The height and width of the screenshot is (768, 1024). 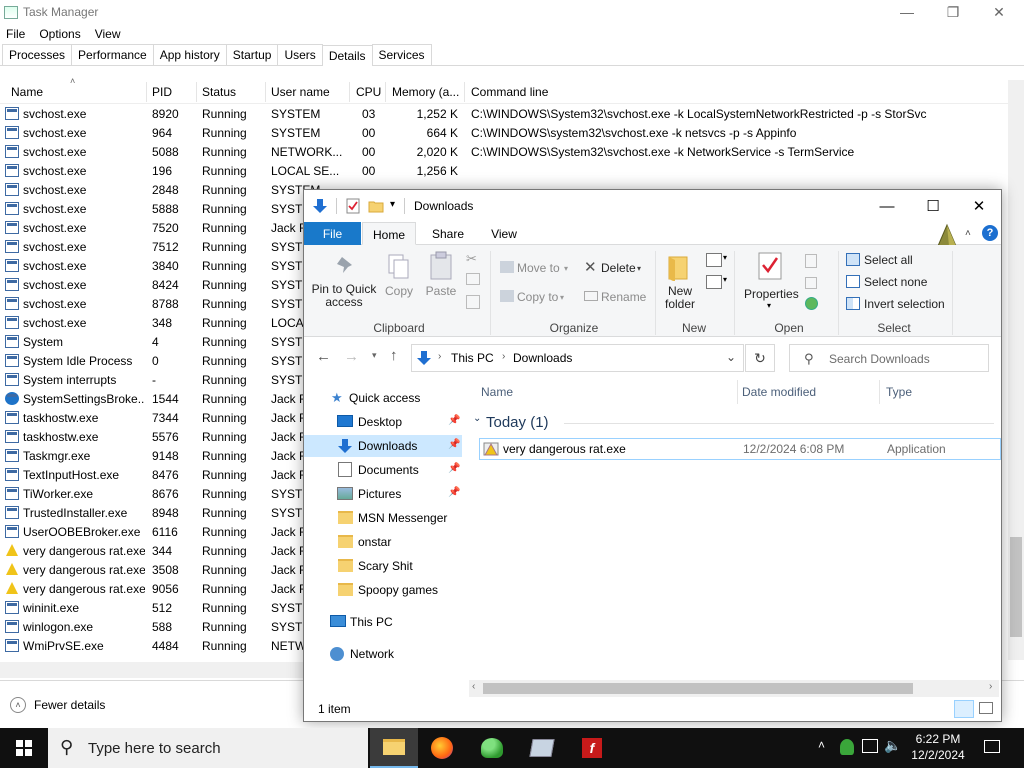 I want to click on nav-onstar: onstar, so click(x=383, y=542).